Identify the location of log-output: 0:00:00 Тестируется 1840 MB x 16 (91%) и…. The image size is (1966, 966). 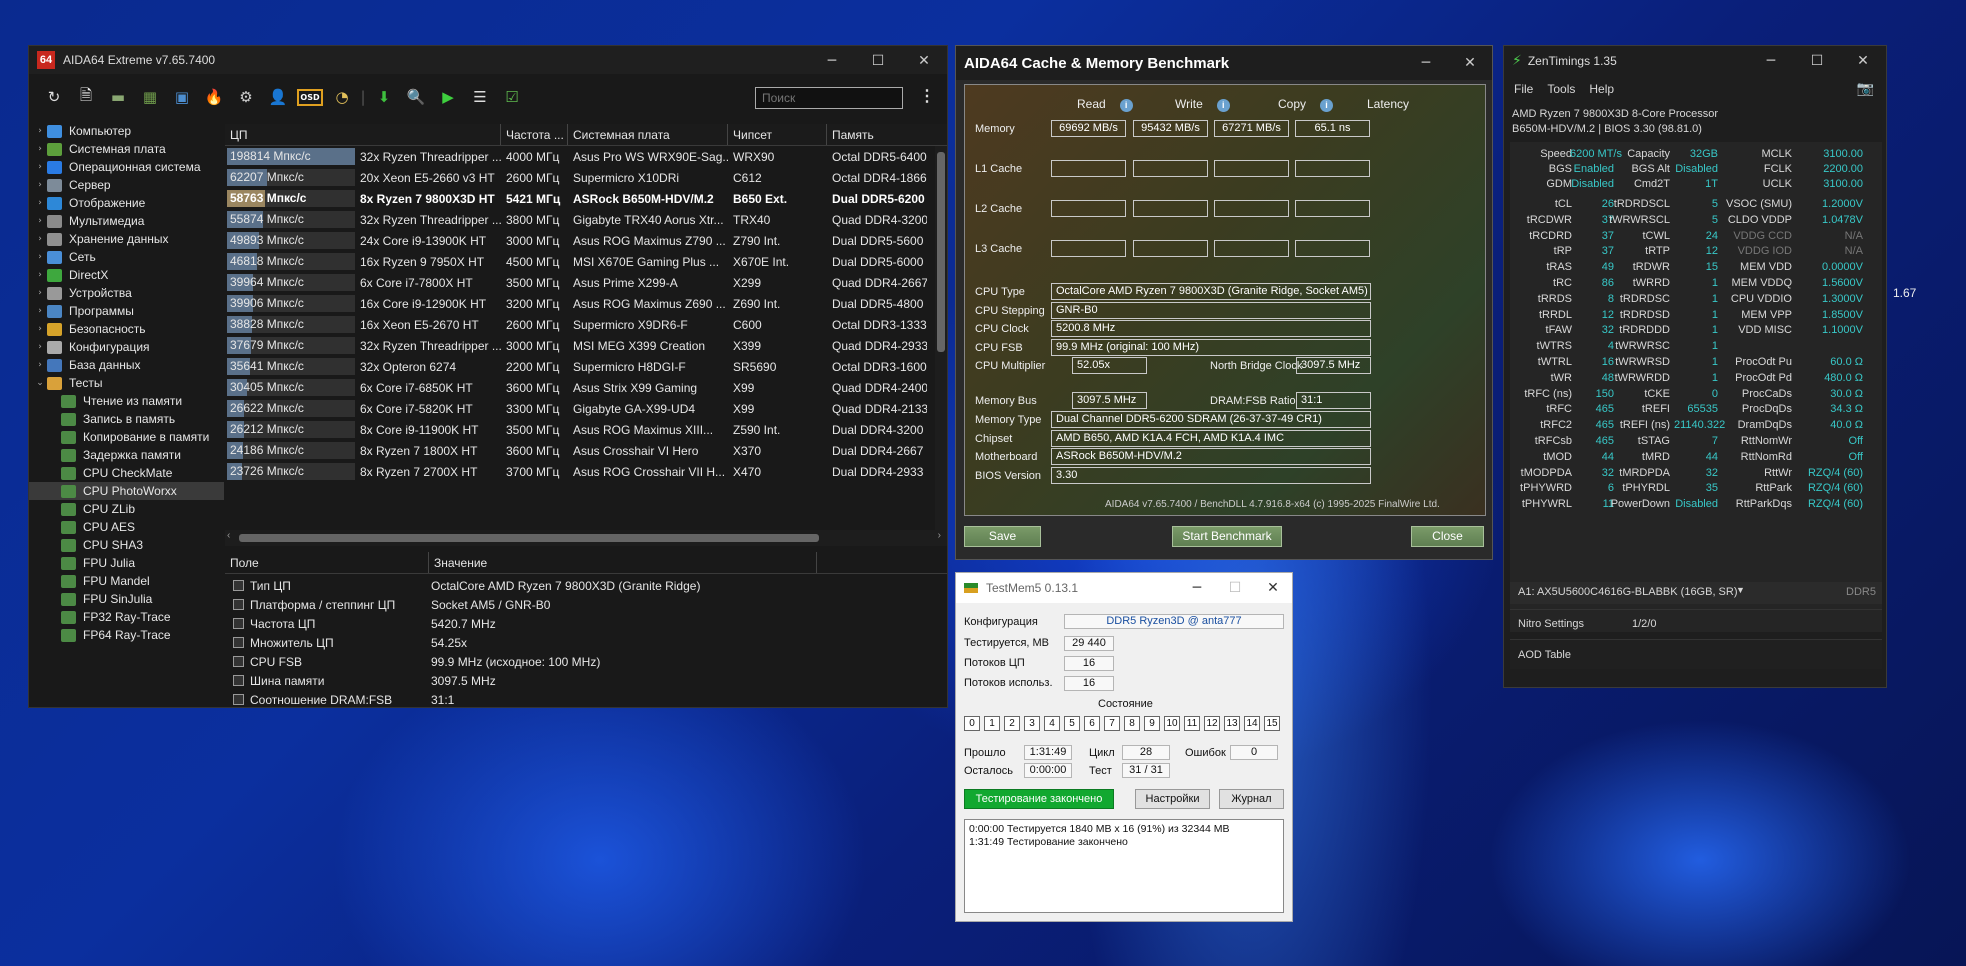
(1124, 866).